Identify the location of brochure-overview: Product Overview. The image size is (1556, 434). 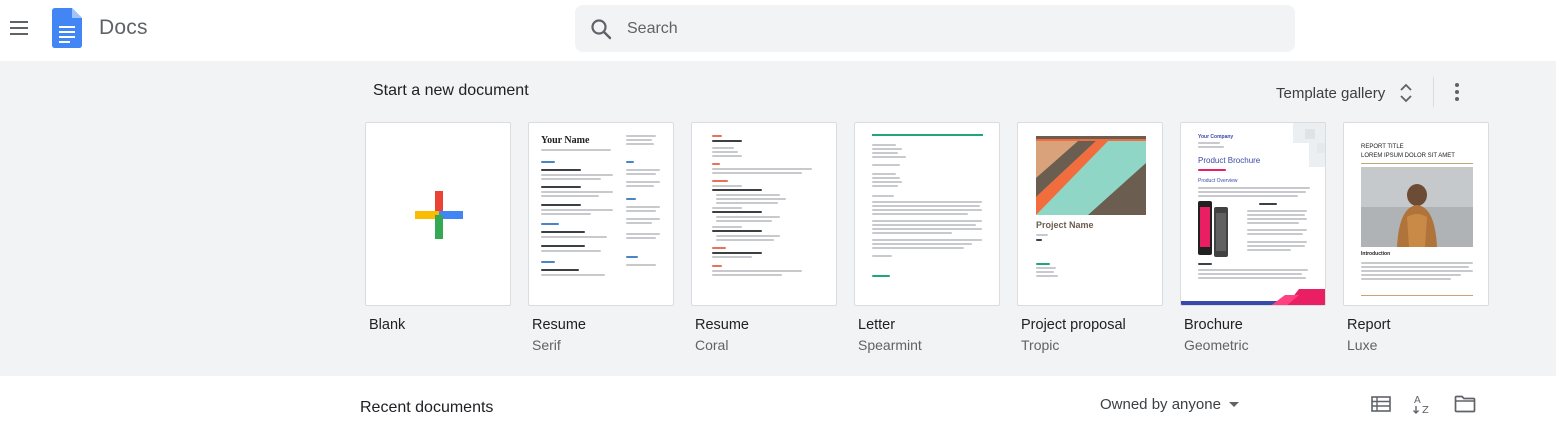
(1218, 181).